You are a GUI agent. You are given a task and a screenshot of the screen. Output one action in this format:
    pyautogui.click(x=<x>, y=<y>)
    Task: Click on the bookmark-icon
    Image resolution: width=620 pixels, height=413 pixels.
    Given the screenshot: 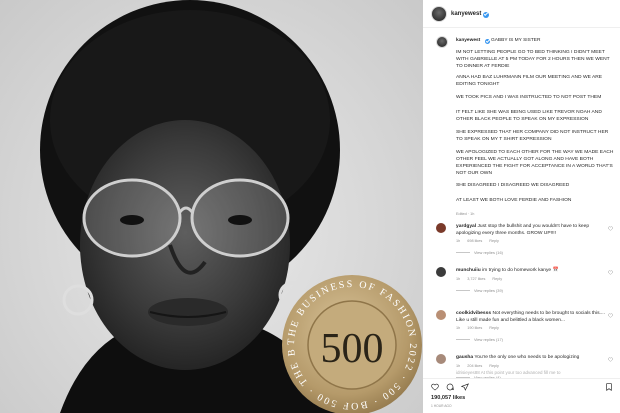 What is the action you would take?
    pyautogui.click(x=609, y=387)
    